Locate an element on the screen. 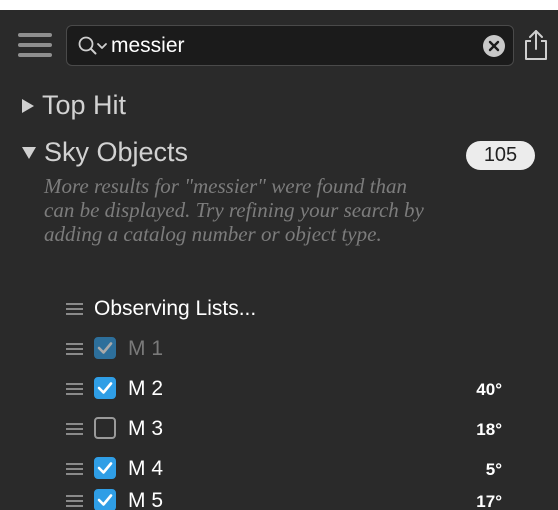 The width and height of the screenshot is (558, 510). section-title-sky-objects: Sky Objects is located at coordinates (116, 152).